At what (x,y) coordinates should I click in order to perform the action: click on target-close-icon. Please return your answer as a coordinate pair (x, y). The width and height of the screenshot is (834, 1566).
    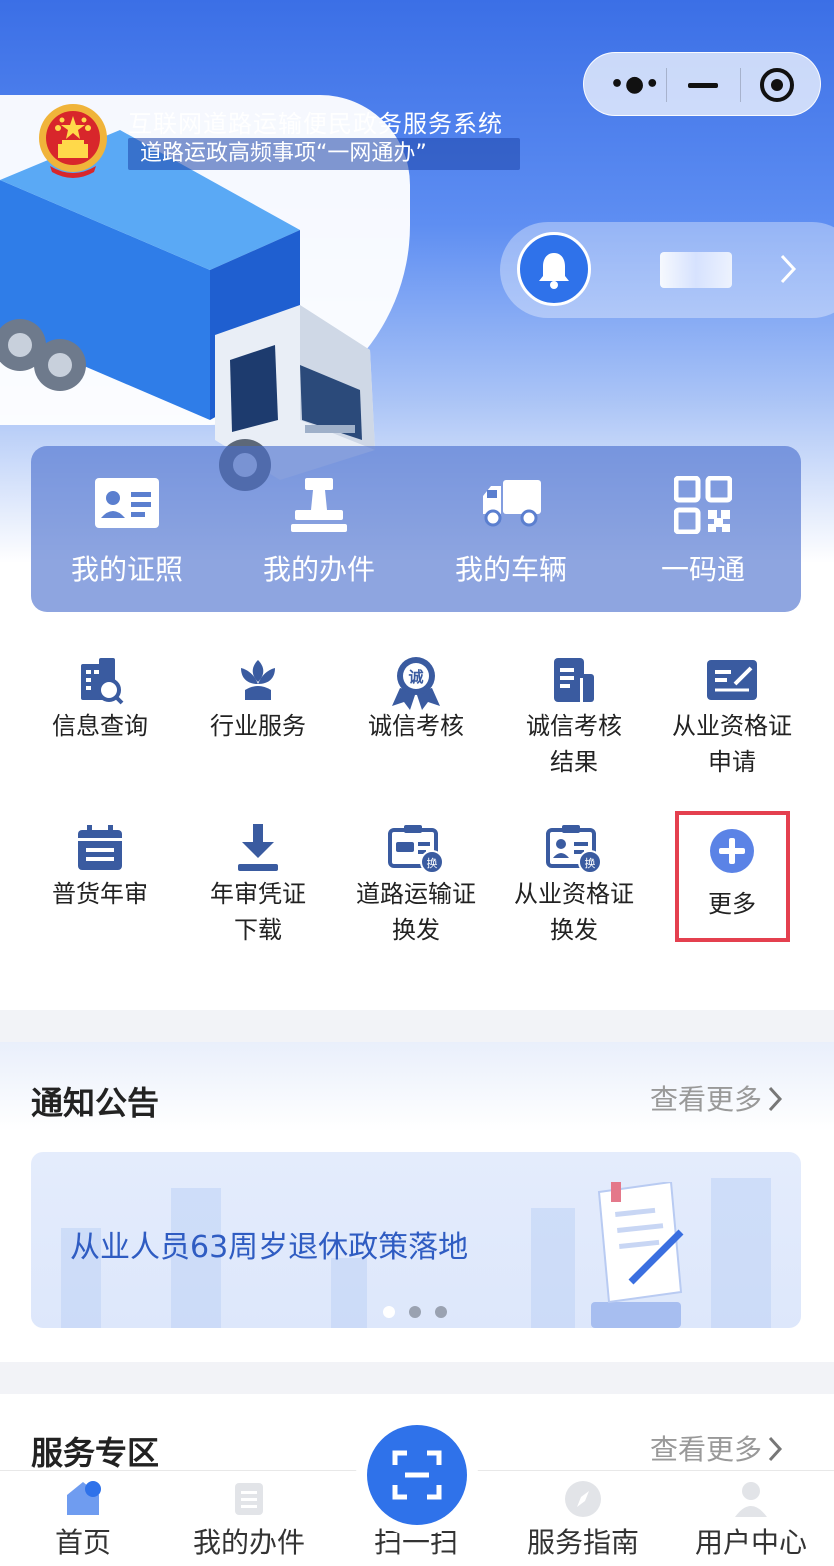
    Looking at the image, I should click on (777, 85).